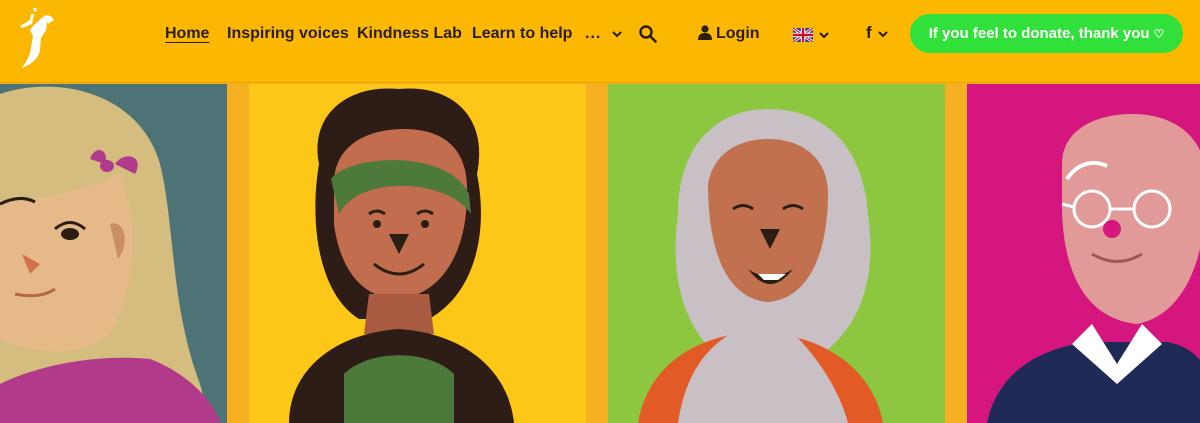  What do you see at coordinates (409, 34) in the screenshot?
I see `nav-kindness-lab: Kindness Lab` at bounding box center [409, 34].